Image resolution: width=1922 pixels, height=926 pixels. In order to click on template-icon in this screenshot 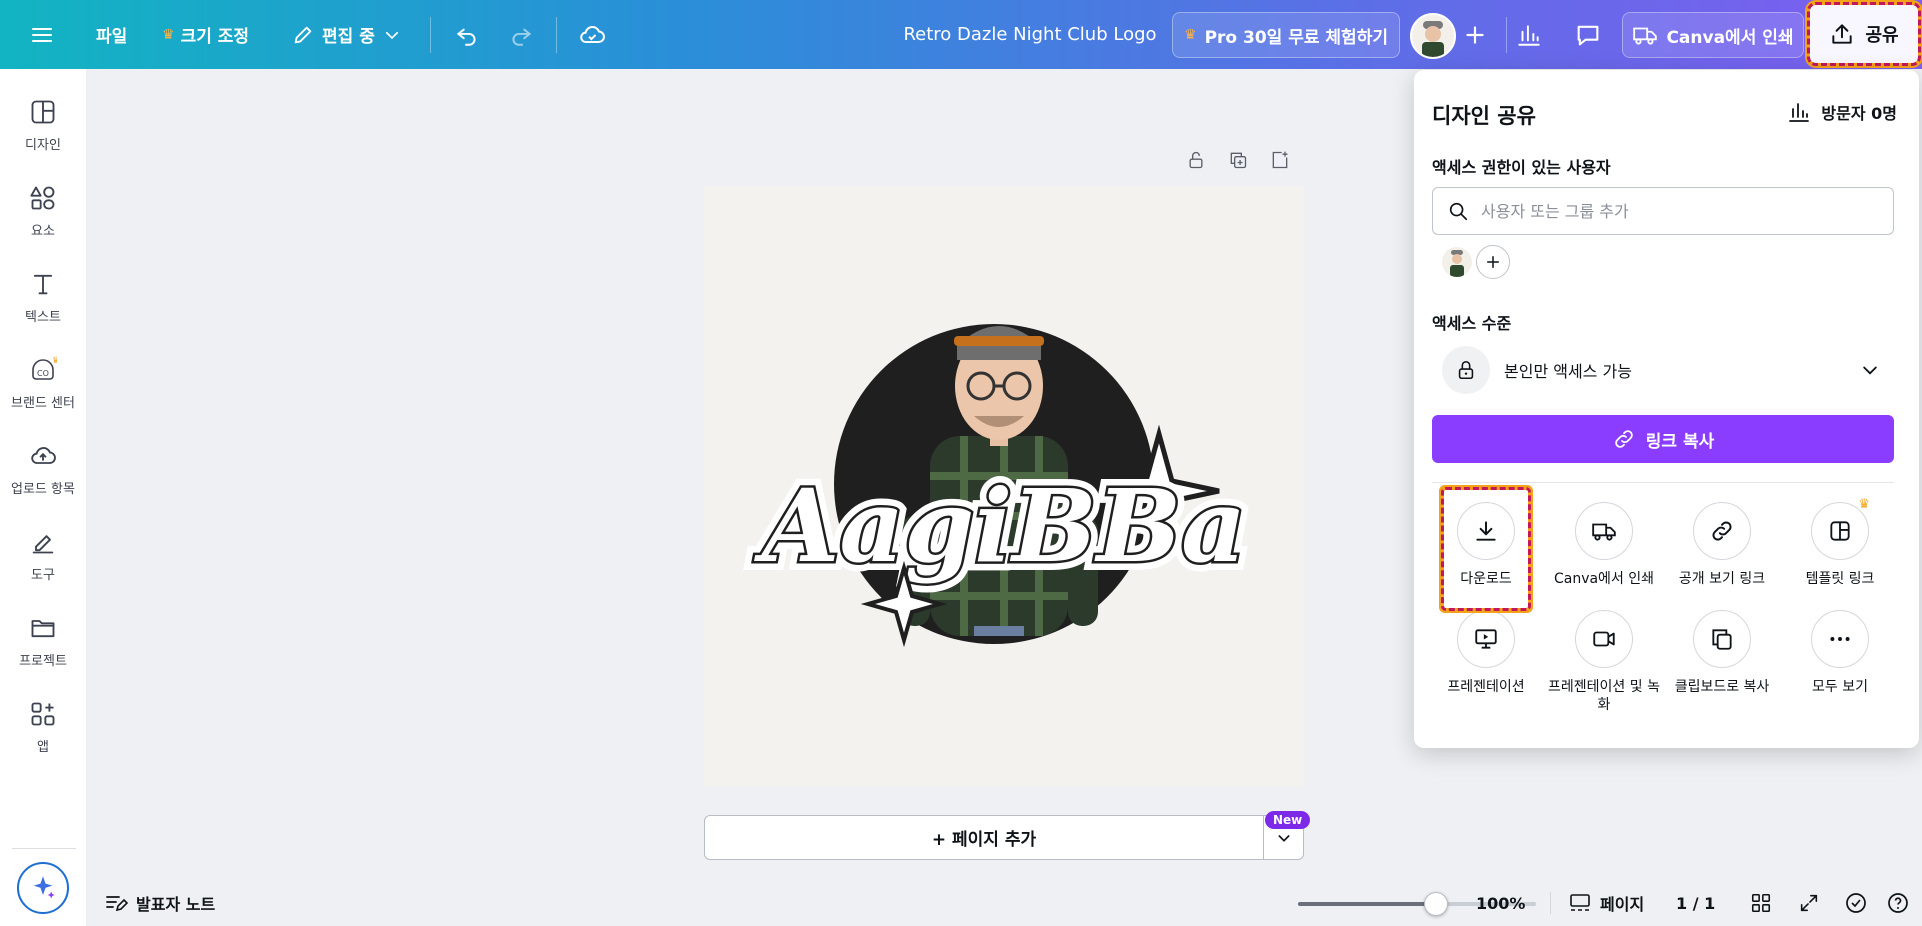, I will do `click(1840, 531)`.